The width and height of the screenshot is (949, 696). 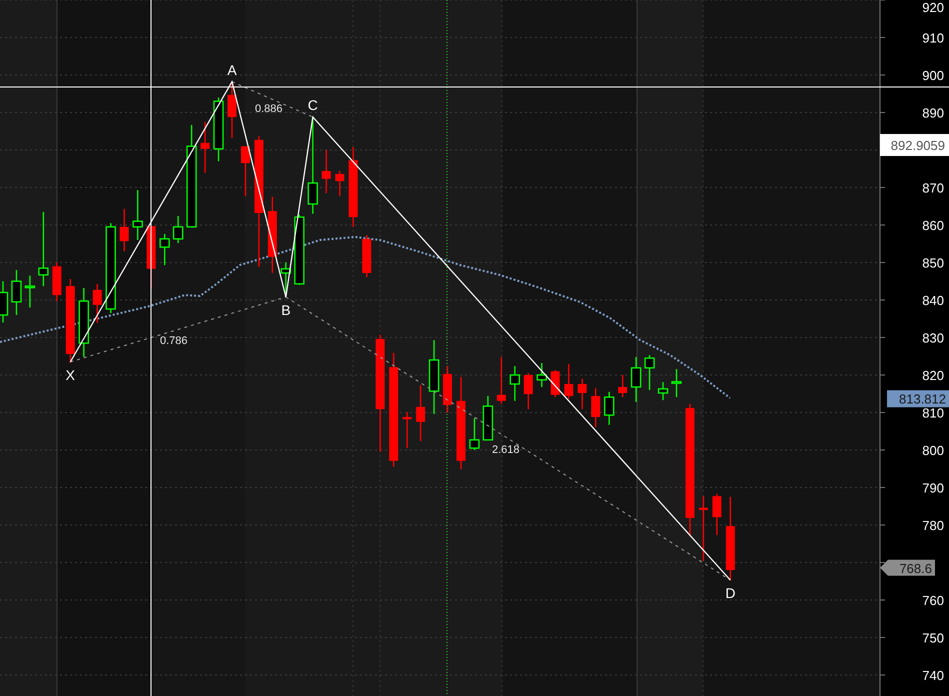 What do you see at coordinates (71, 374) in the screenshot?
I see `point-label: X` at bounding box center [71, 374].